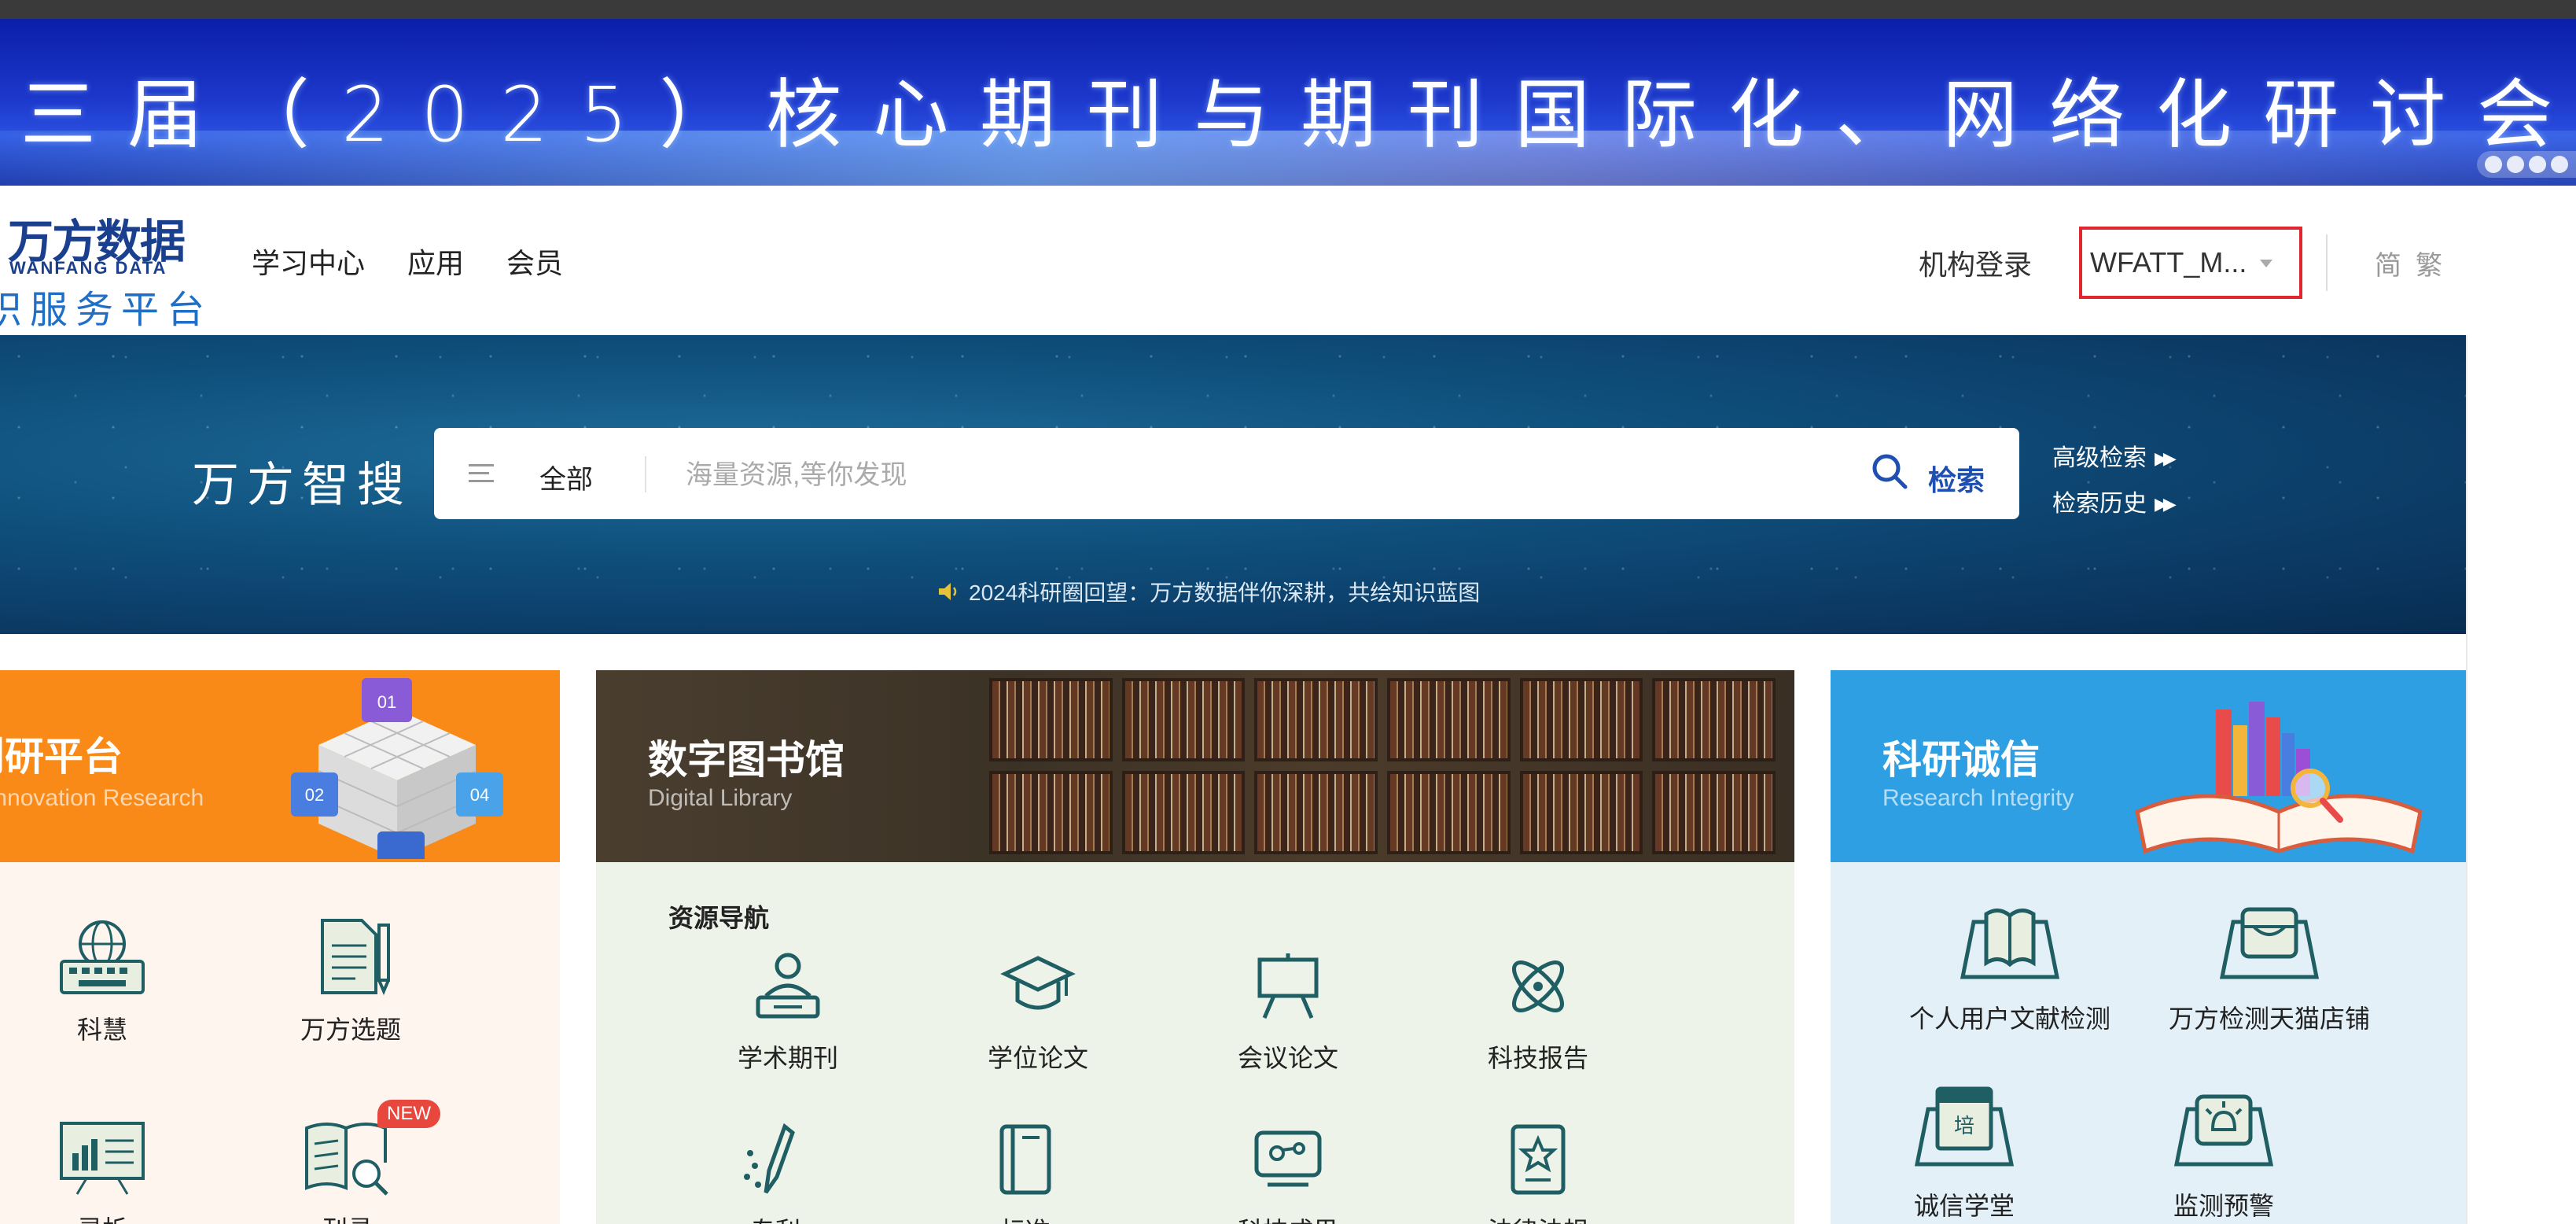 The height and width of the screenshot is (1224, 2576). I want to click on document-pen-icon, so click(355, 957).